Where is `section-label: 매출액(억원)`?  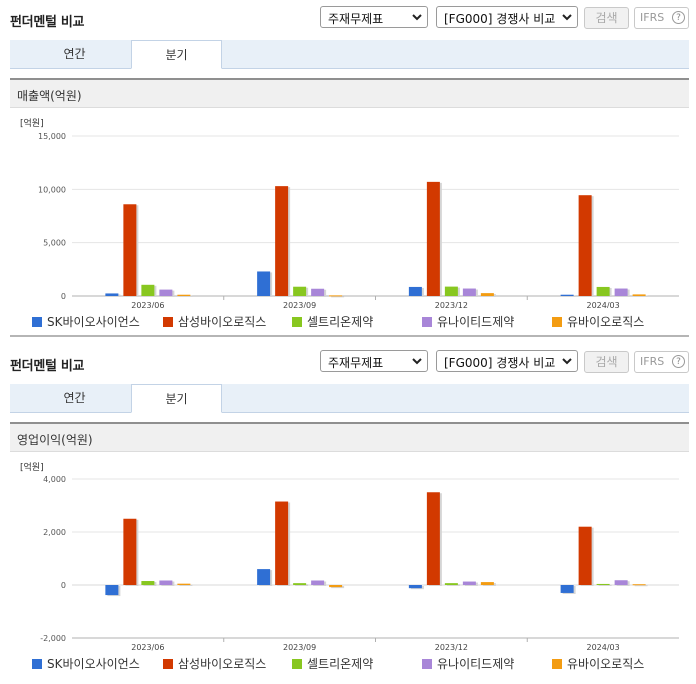 section-label: 매출액(억원) is located at coordinates (49, 96).